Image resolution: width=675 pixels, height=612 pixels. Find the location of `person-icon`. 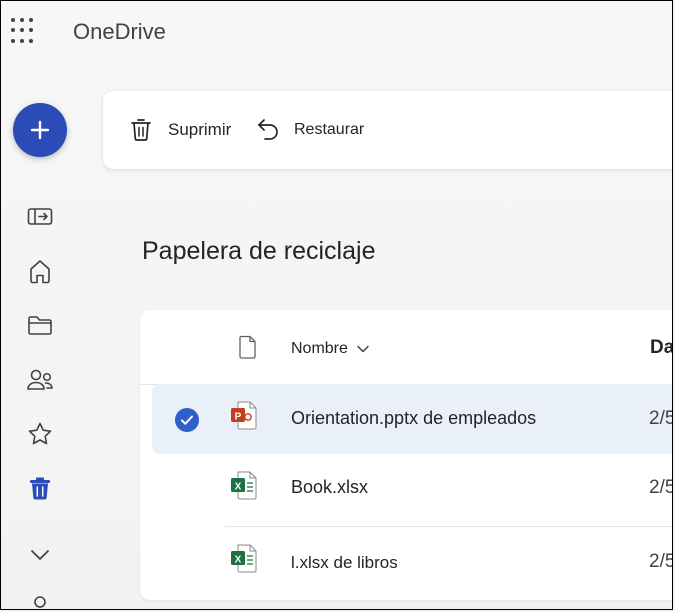

person-icon is located at coordinates (40, 602).